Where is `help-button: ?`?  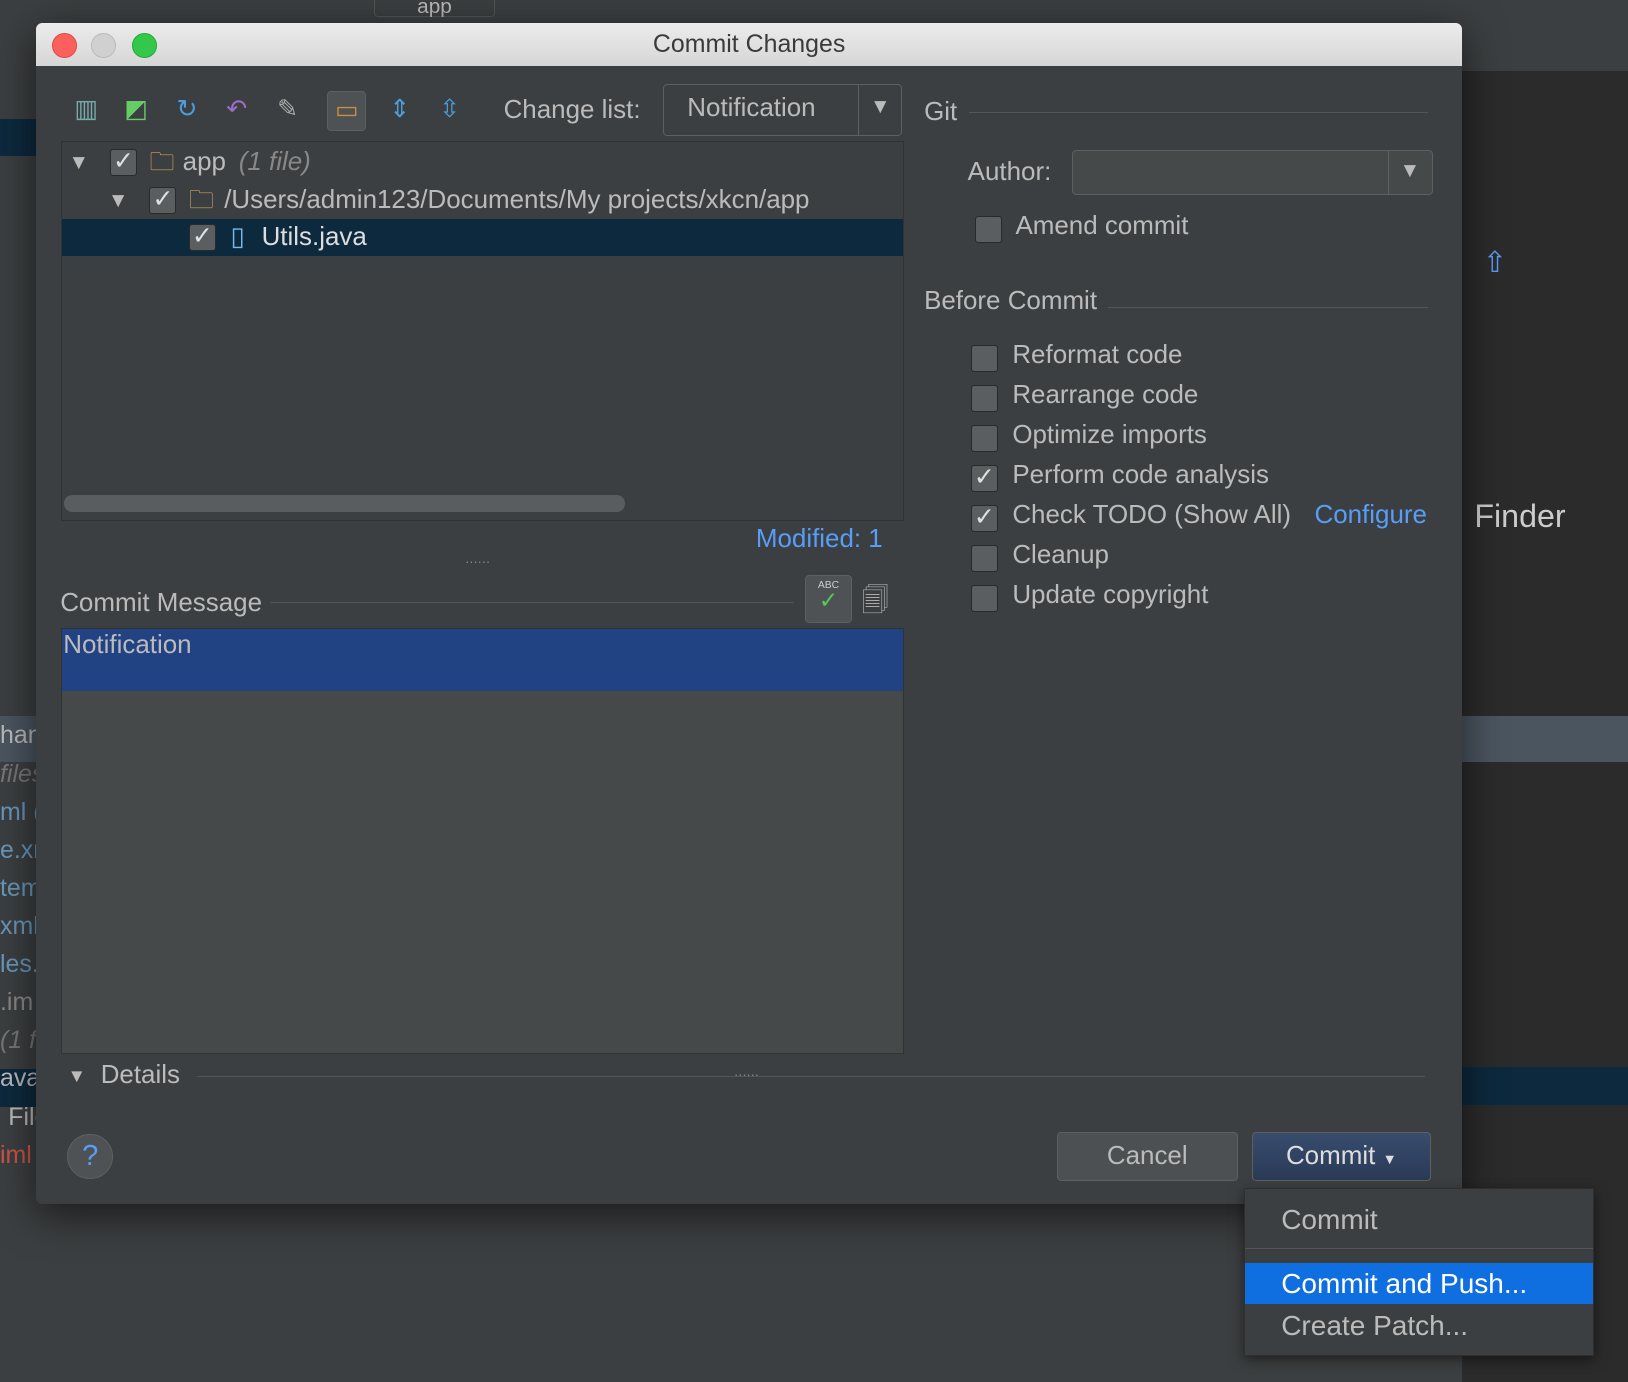 help-button: ? is located at coordinates (90, 1156).